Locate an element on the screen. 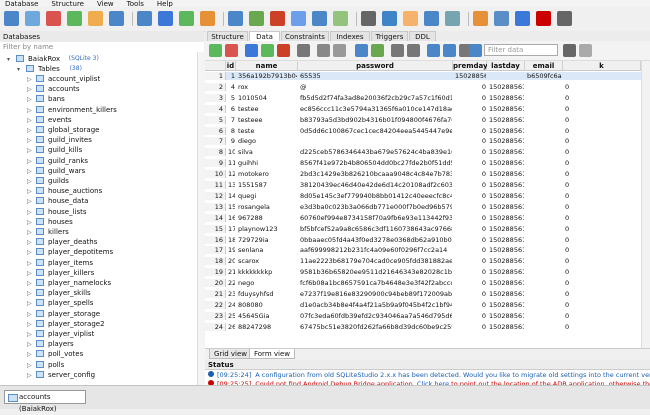 This screenshot has width=650, height=415. row-number: 20 is located at coordinates (215, 283).